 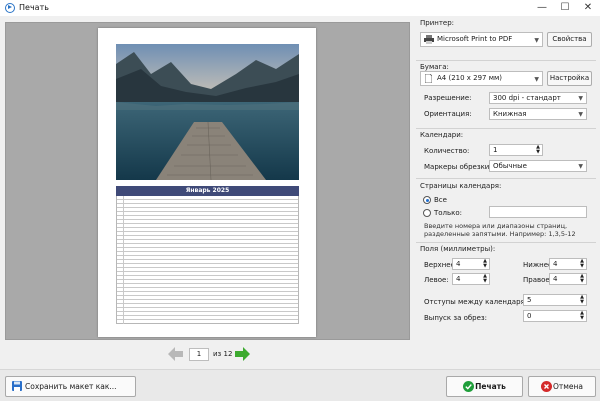 I want to click on bleed-stepper: 0 ▲ ▼, so click(x=555, y=316).